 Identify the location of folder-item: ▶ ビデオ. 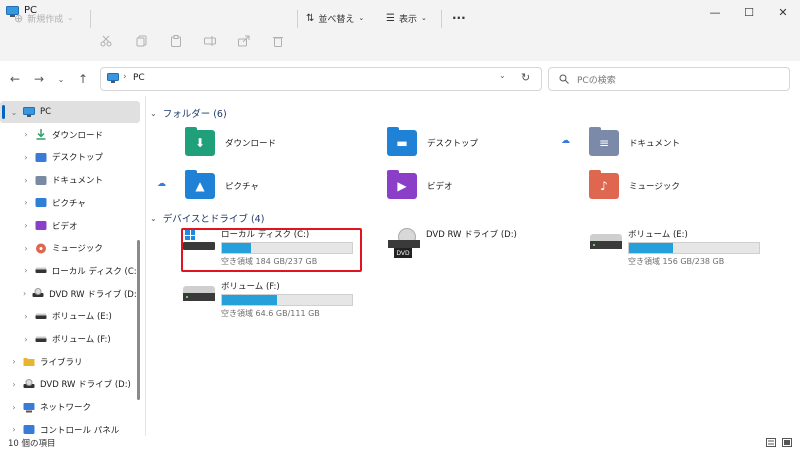
(487, 186).